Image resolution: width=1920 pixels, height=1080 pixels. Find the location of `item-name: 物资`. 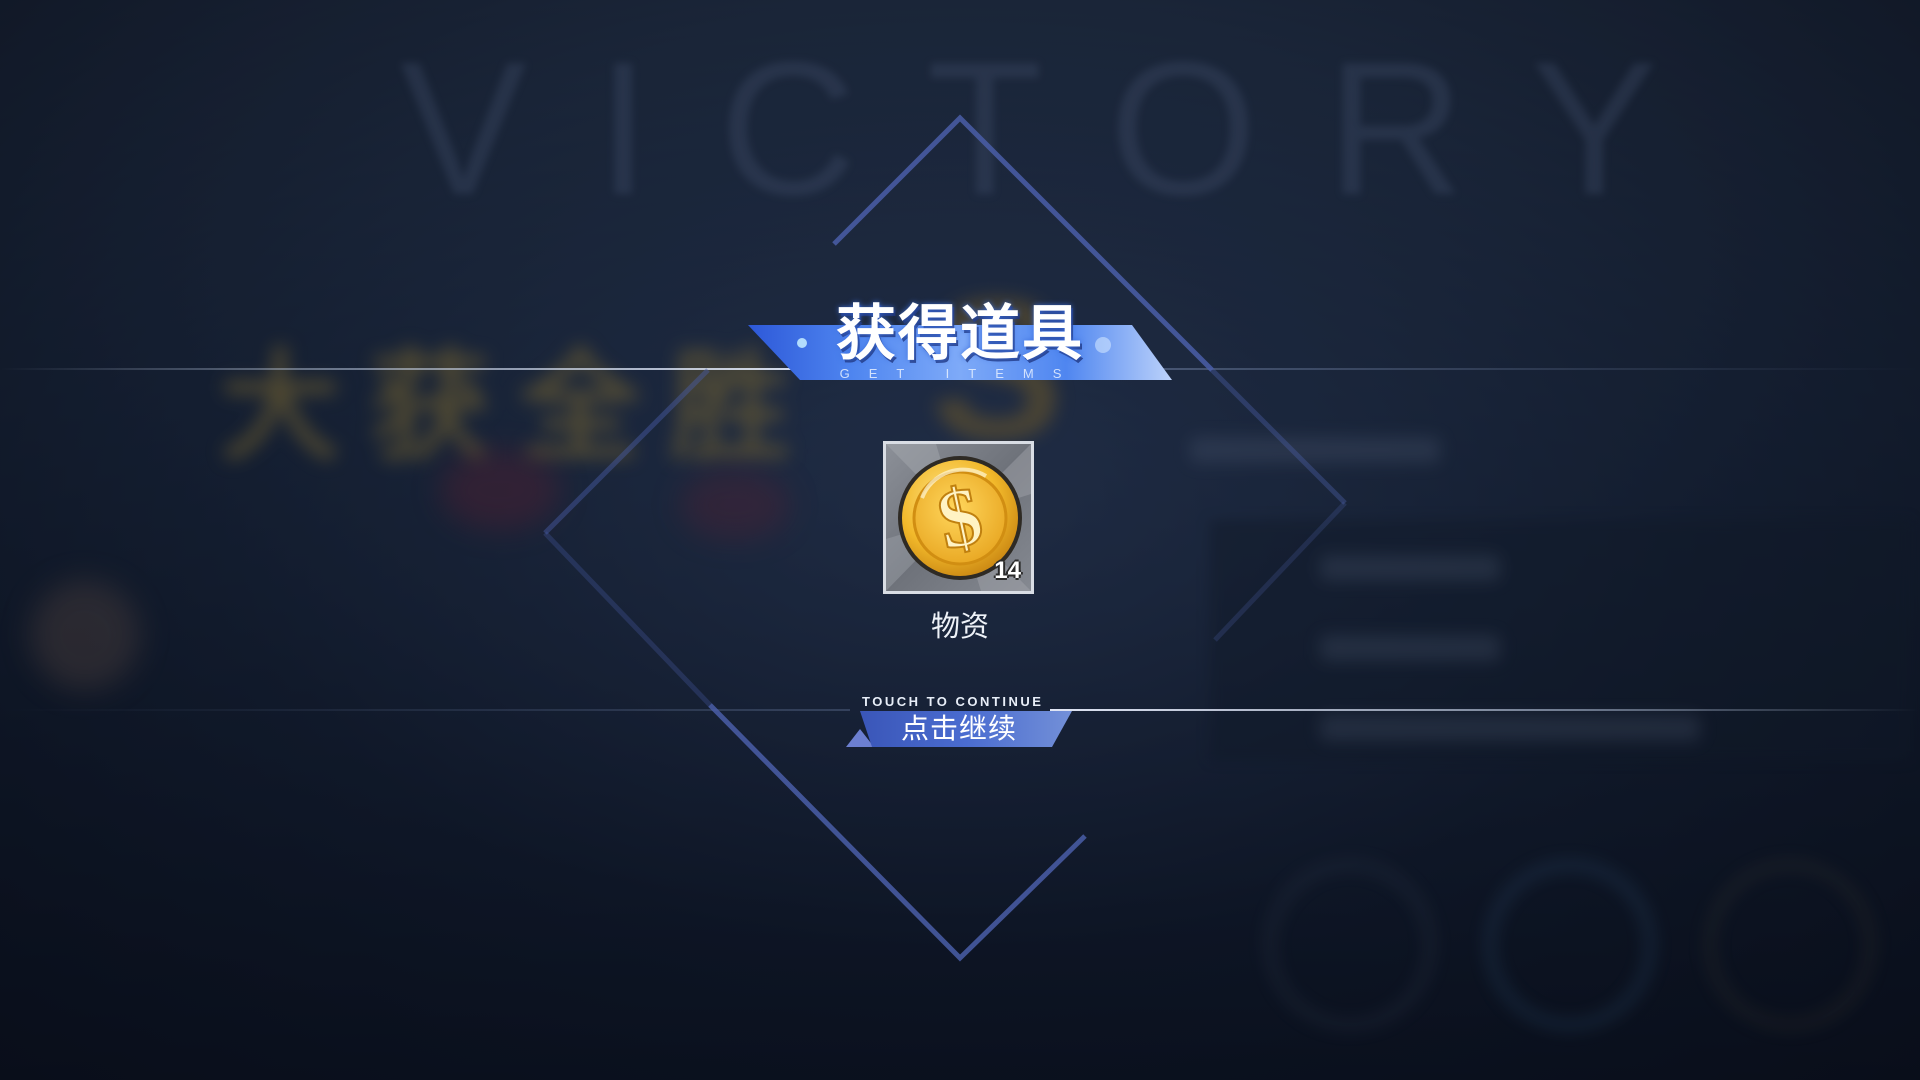

item-name: 物资 is located at coordinates (959, 626).